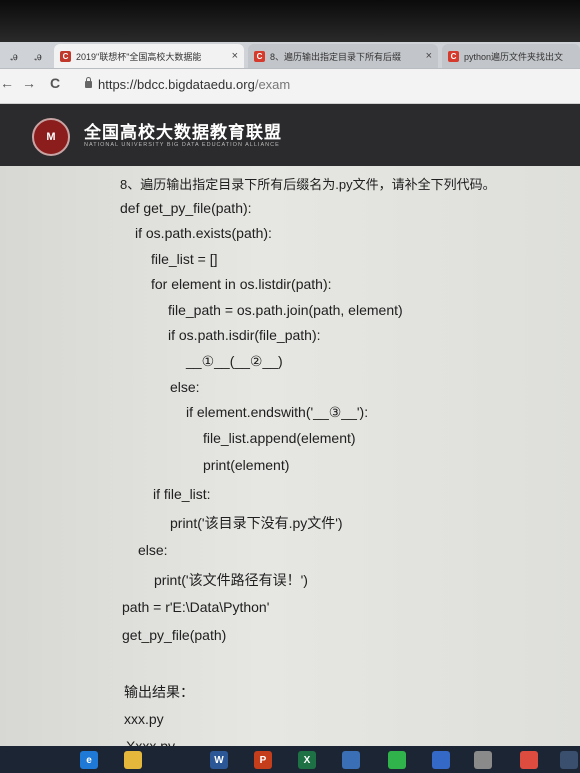 The image size is (580, 773). What do you see at coordinates (272, 84) in the screenshot?
I see `url-path: /exam` at bounding box center [272, 84].